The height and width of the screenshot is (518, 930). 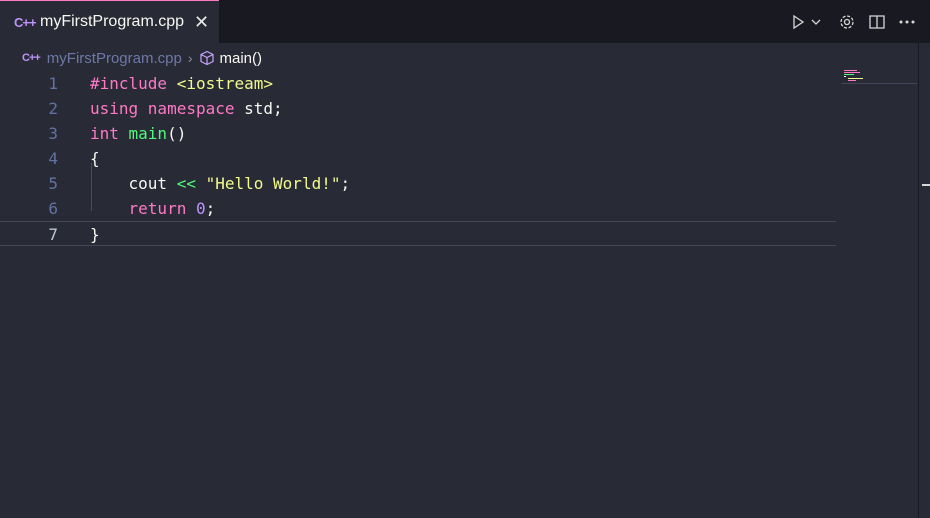 I want to click on code-token: 0, so click(x=200, y=208).